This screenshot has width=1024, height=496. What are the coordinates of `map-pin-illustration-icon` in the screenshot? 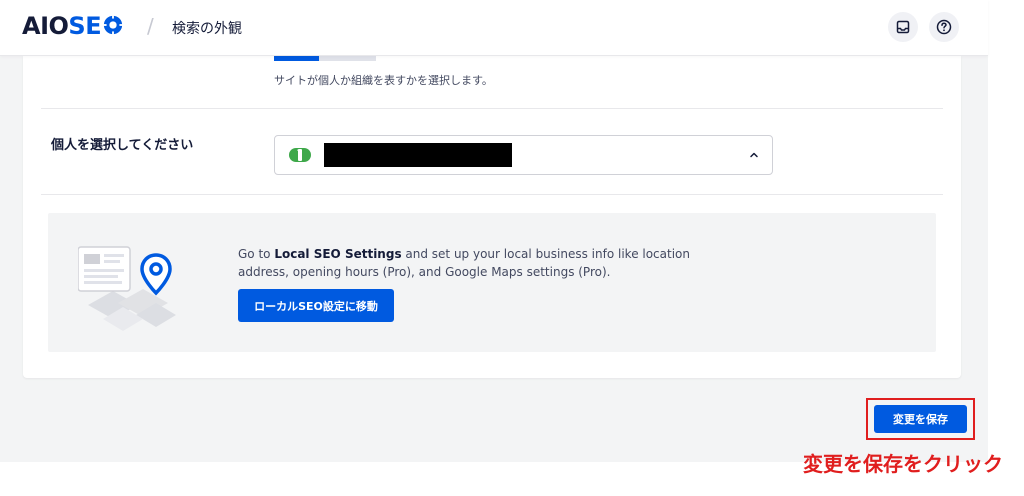 It's located at (127, 288).